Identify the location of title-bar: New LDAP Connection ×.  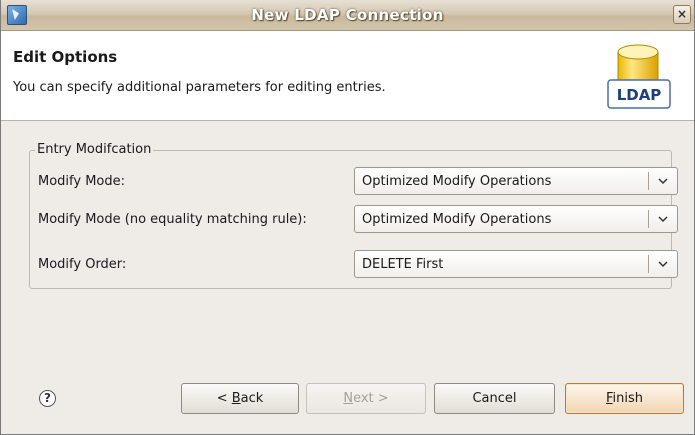
(347, 15).